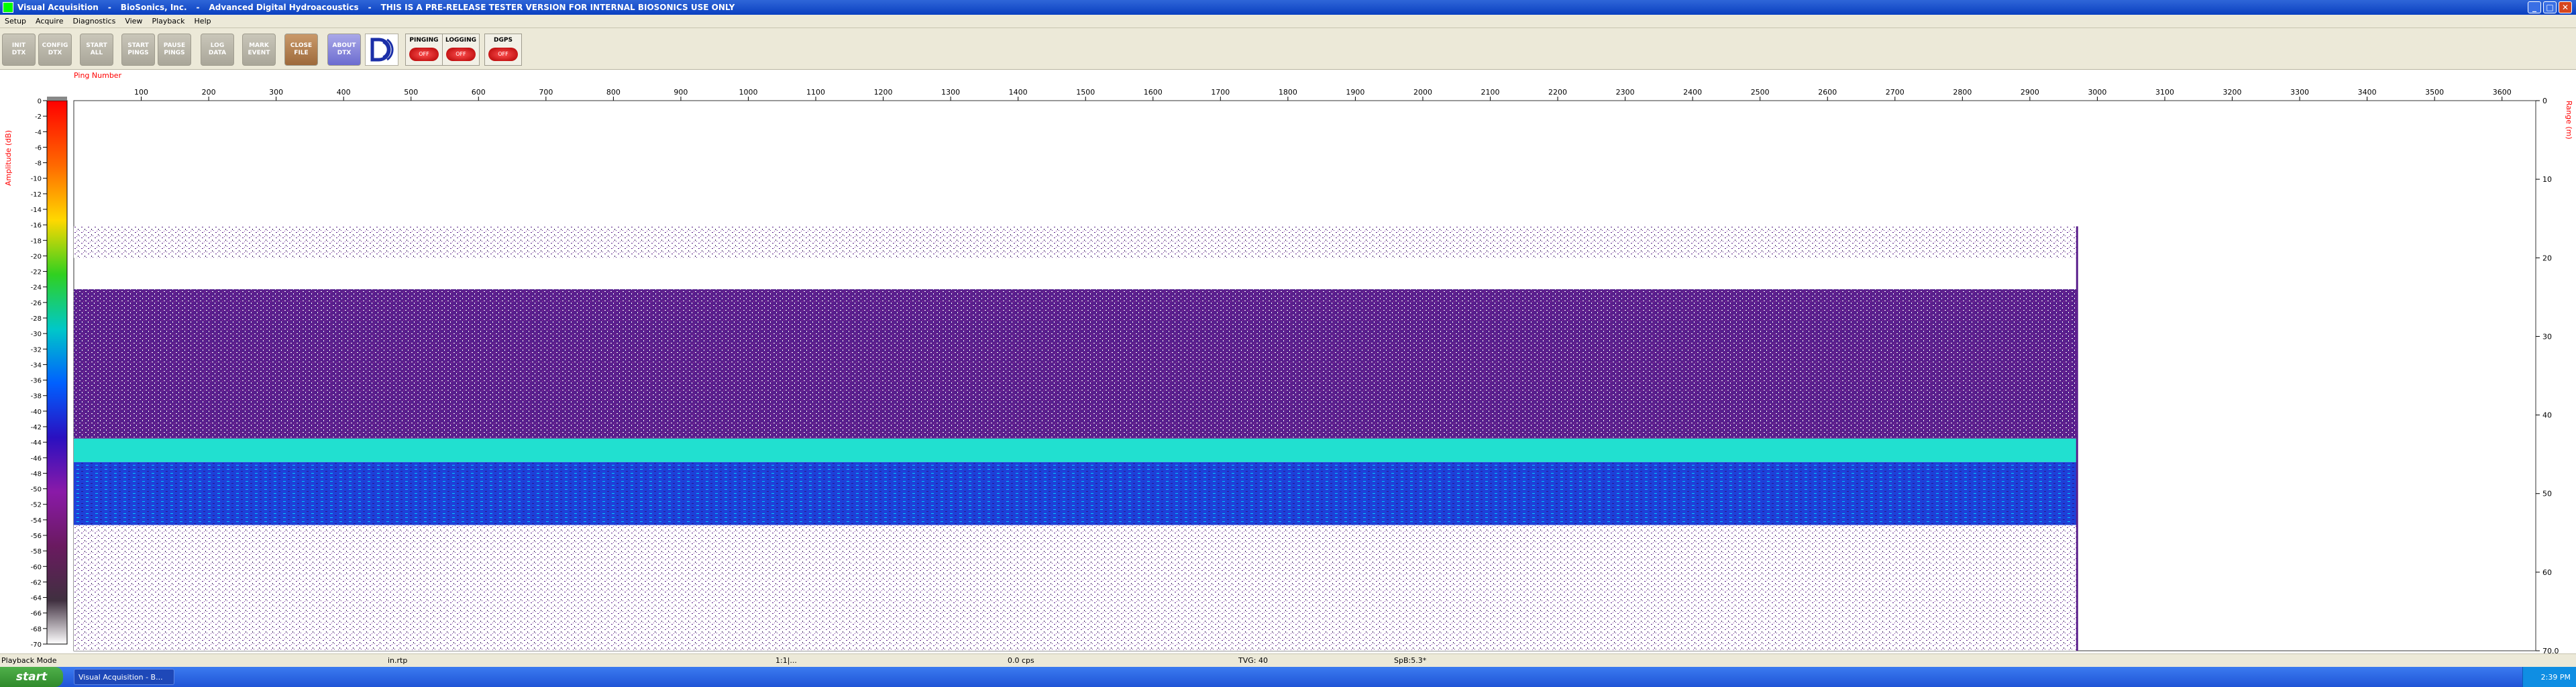 This screenshot has height=687, width=2576. What do you see at coordinates (1557, 93) in the screenshot?
I see `x-tick-label: 2200` at bounding box center [1557, 93].